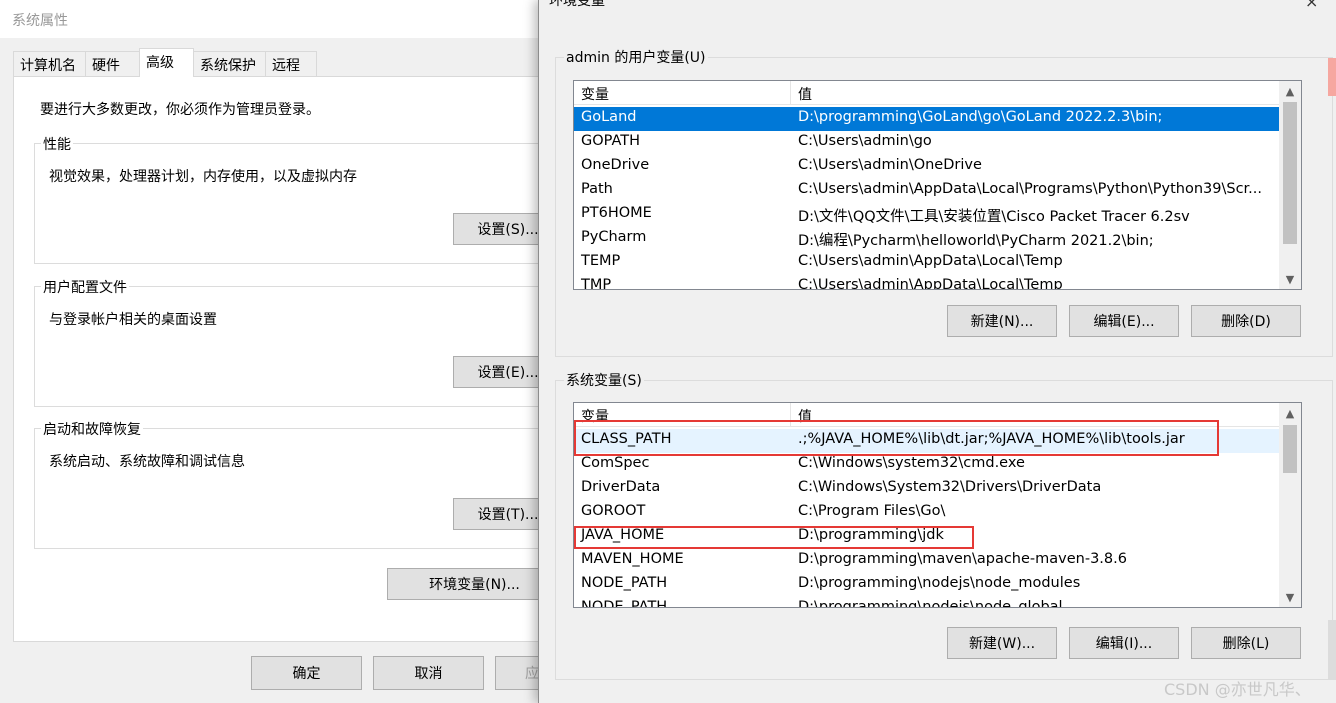 The width and height of the screenshot is (1336, 703). Describe the element at coordinates (601, 261) in the screenshot. I see `var-name: TEMP` at that location.